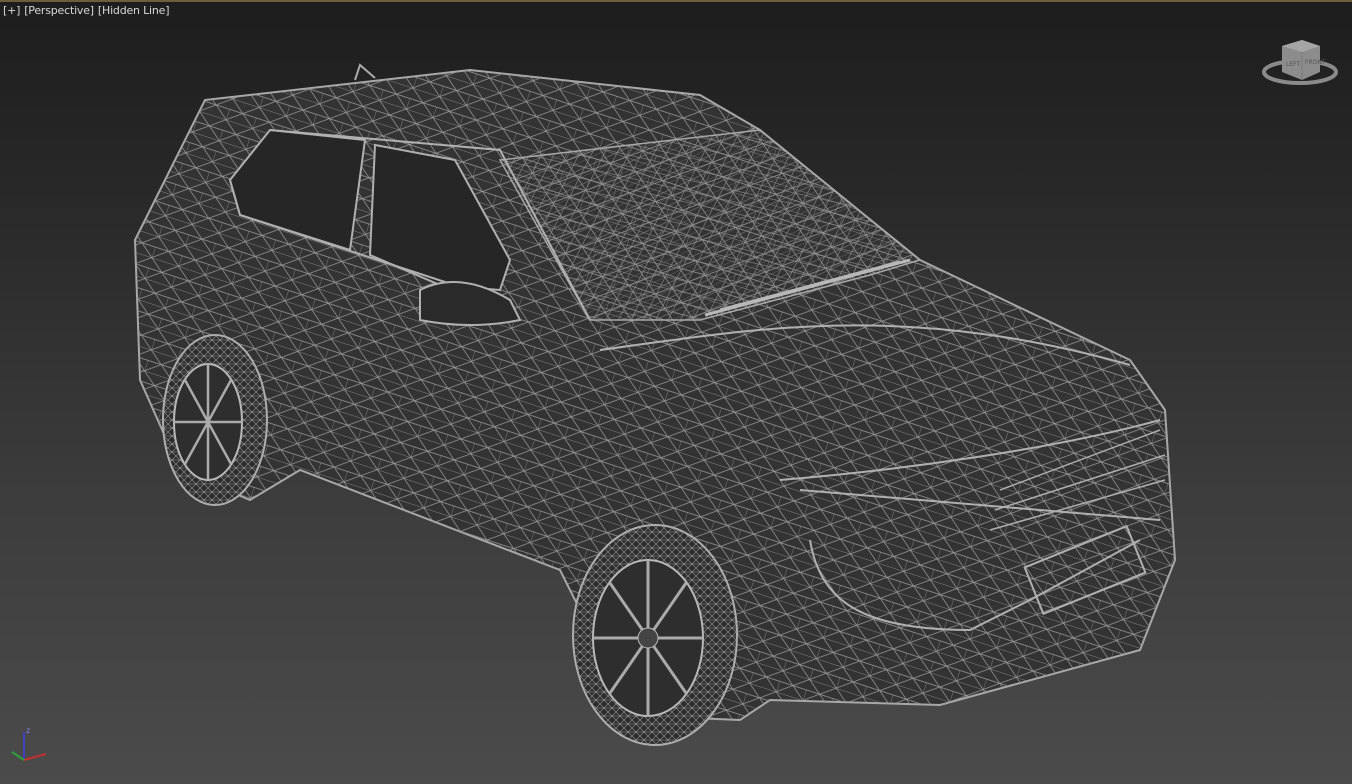 The width and height of the screenshot is (1352, 784). What do you see at coordinates (1293, 64) in the screenshot?
I see `viewcube-left-face: LEFT` at bounding box center [1293, 64].